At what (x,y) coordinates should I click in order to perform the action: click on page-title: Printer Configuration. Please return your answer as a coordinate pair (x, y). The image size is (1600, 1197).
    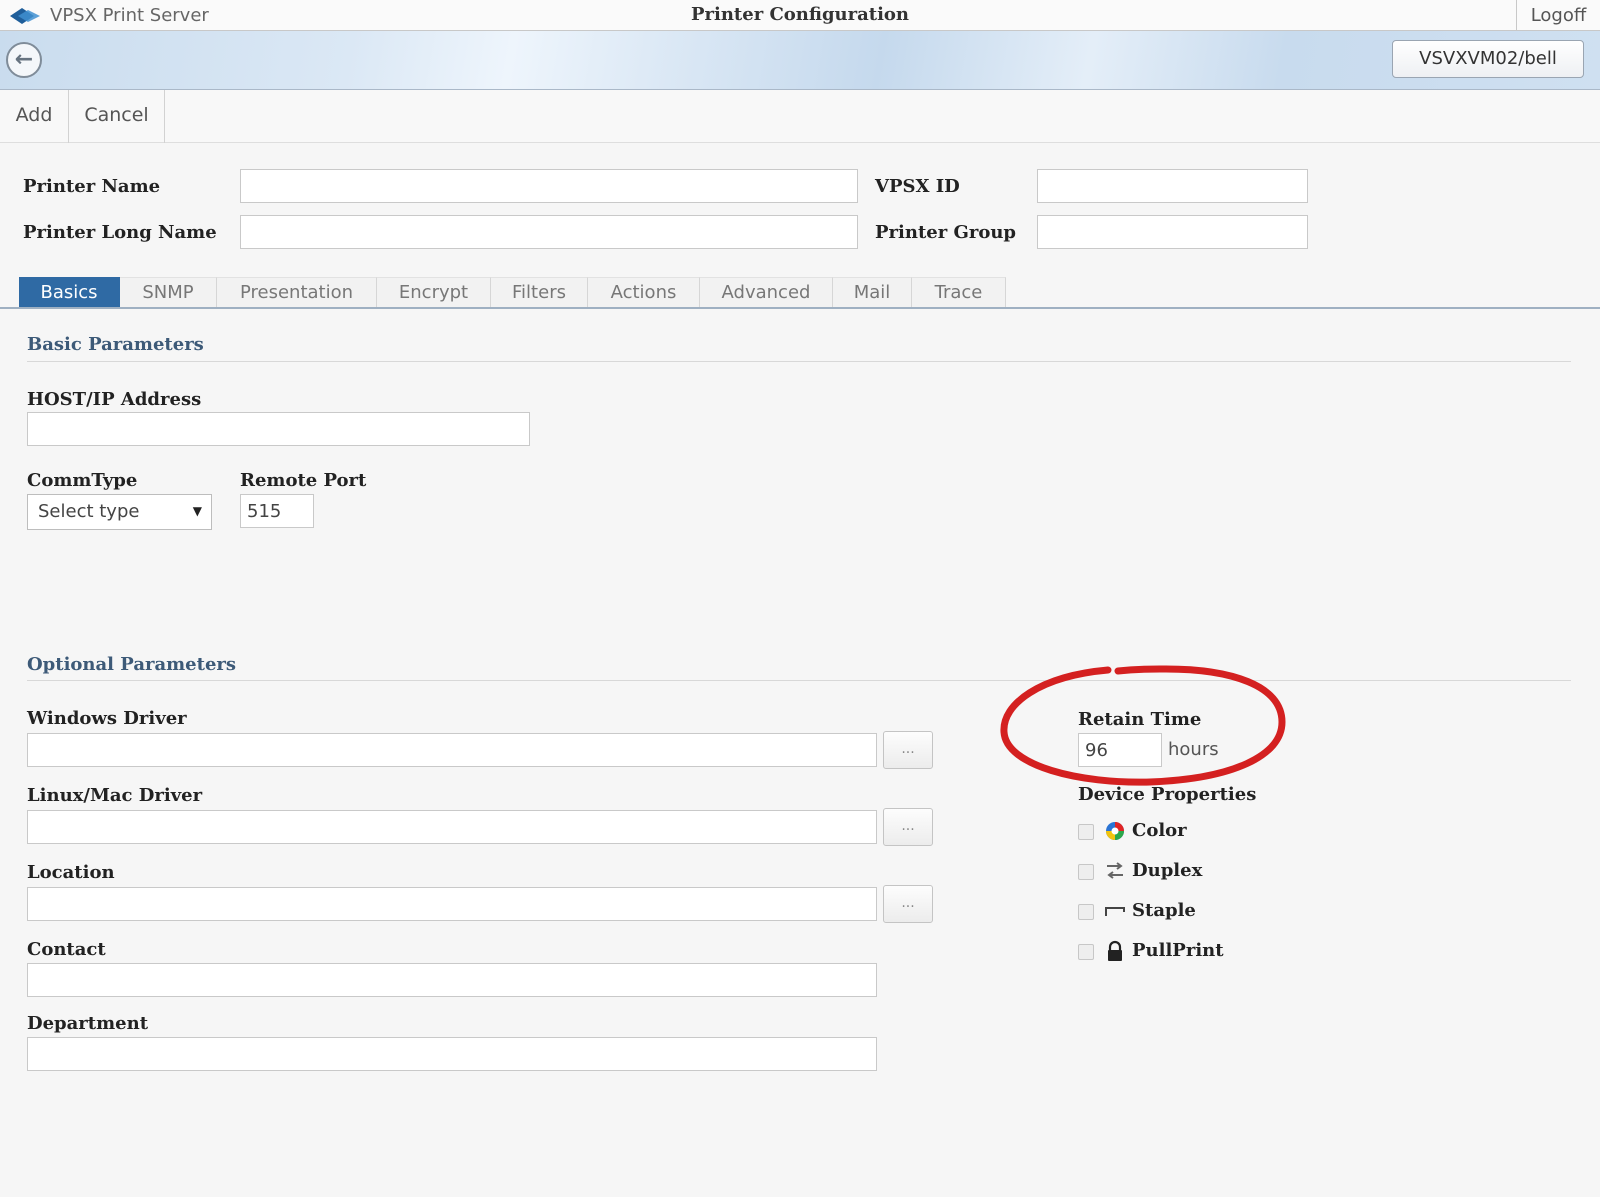
    Looking at the image, I should click on (800, 14).